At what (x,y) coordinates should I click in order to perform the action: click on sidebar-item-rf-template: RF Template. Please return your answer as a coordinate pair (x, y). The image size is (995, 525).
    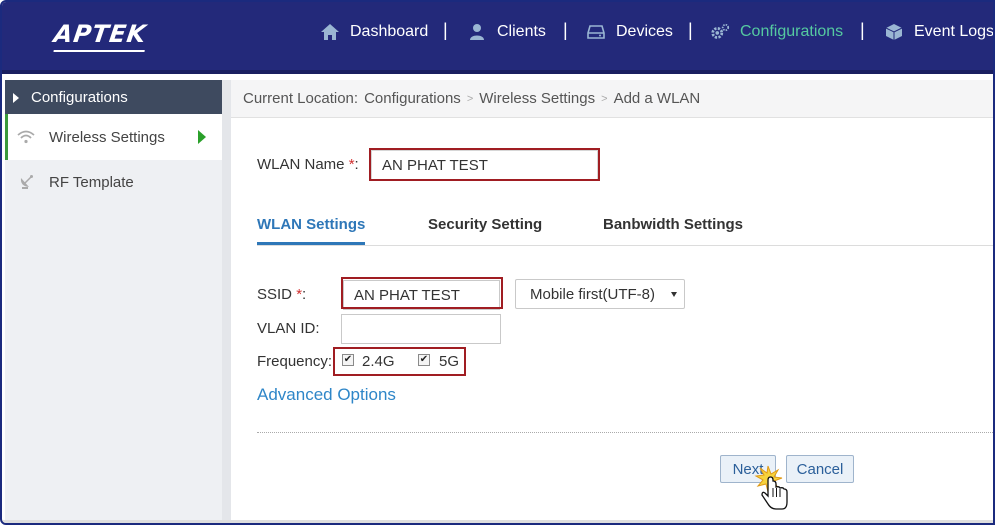
    Looking at the image, I should click on (113, 182).